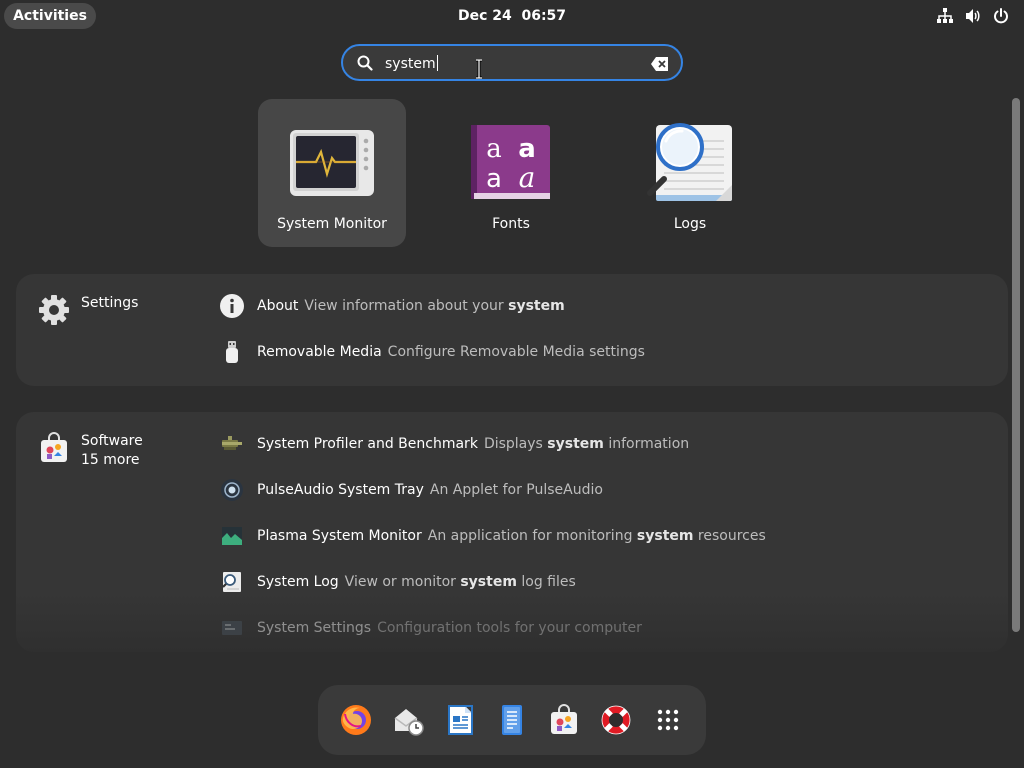  What do you see at coordinates (356, 720) in the screenshot?
I see `firefox-icon` at bounding box center [356, 720].